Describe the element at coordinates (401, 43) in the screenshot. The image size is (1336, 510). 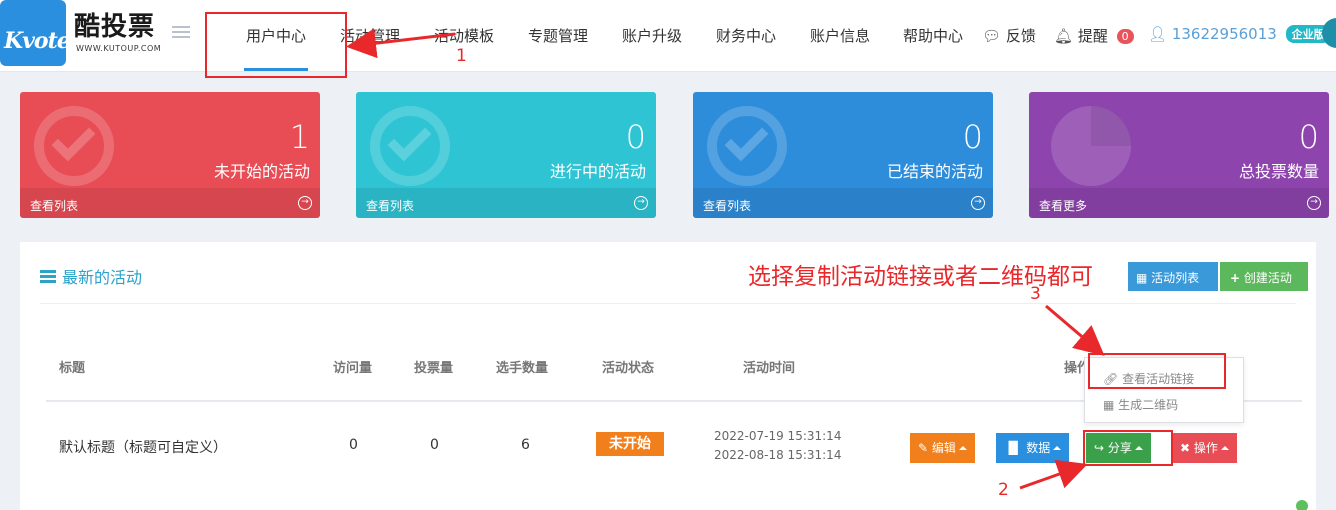
I see `arrow-to-user-center` at that location.